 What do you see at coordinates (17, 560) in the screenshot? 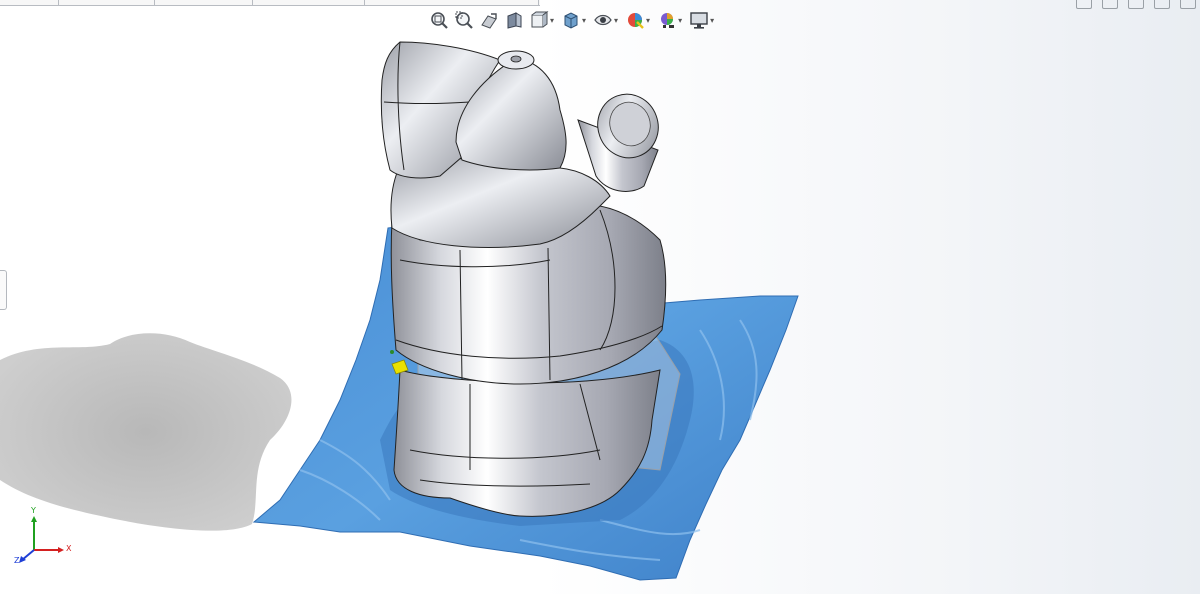
I see `triad-z-label: Z` at bounding box center [17, 560].